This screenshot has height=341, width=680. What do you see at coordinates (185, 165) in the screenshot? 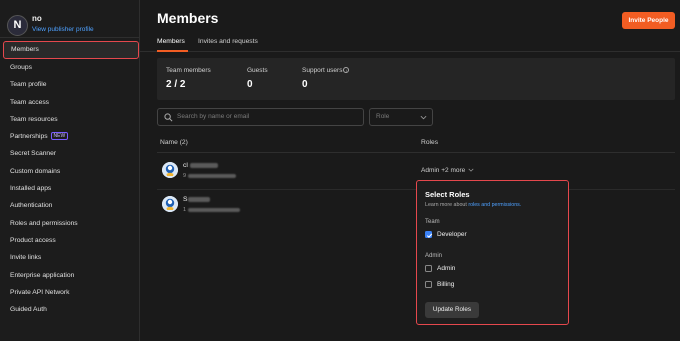
I see `member-name-text: cl` at bounding box center [185, 165].